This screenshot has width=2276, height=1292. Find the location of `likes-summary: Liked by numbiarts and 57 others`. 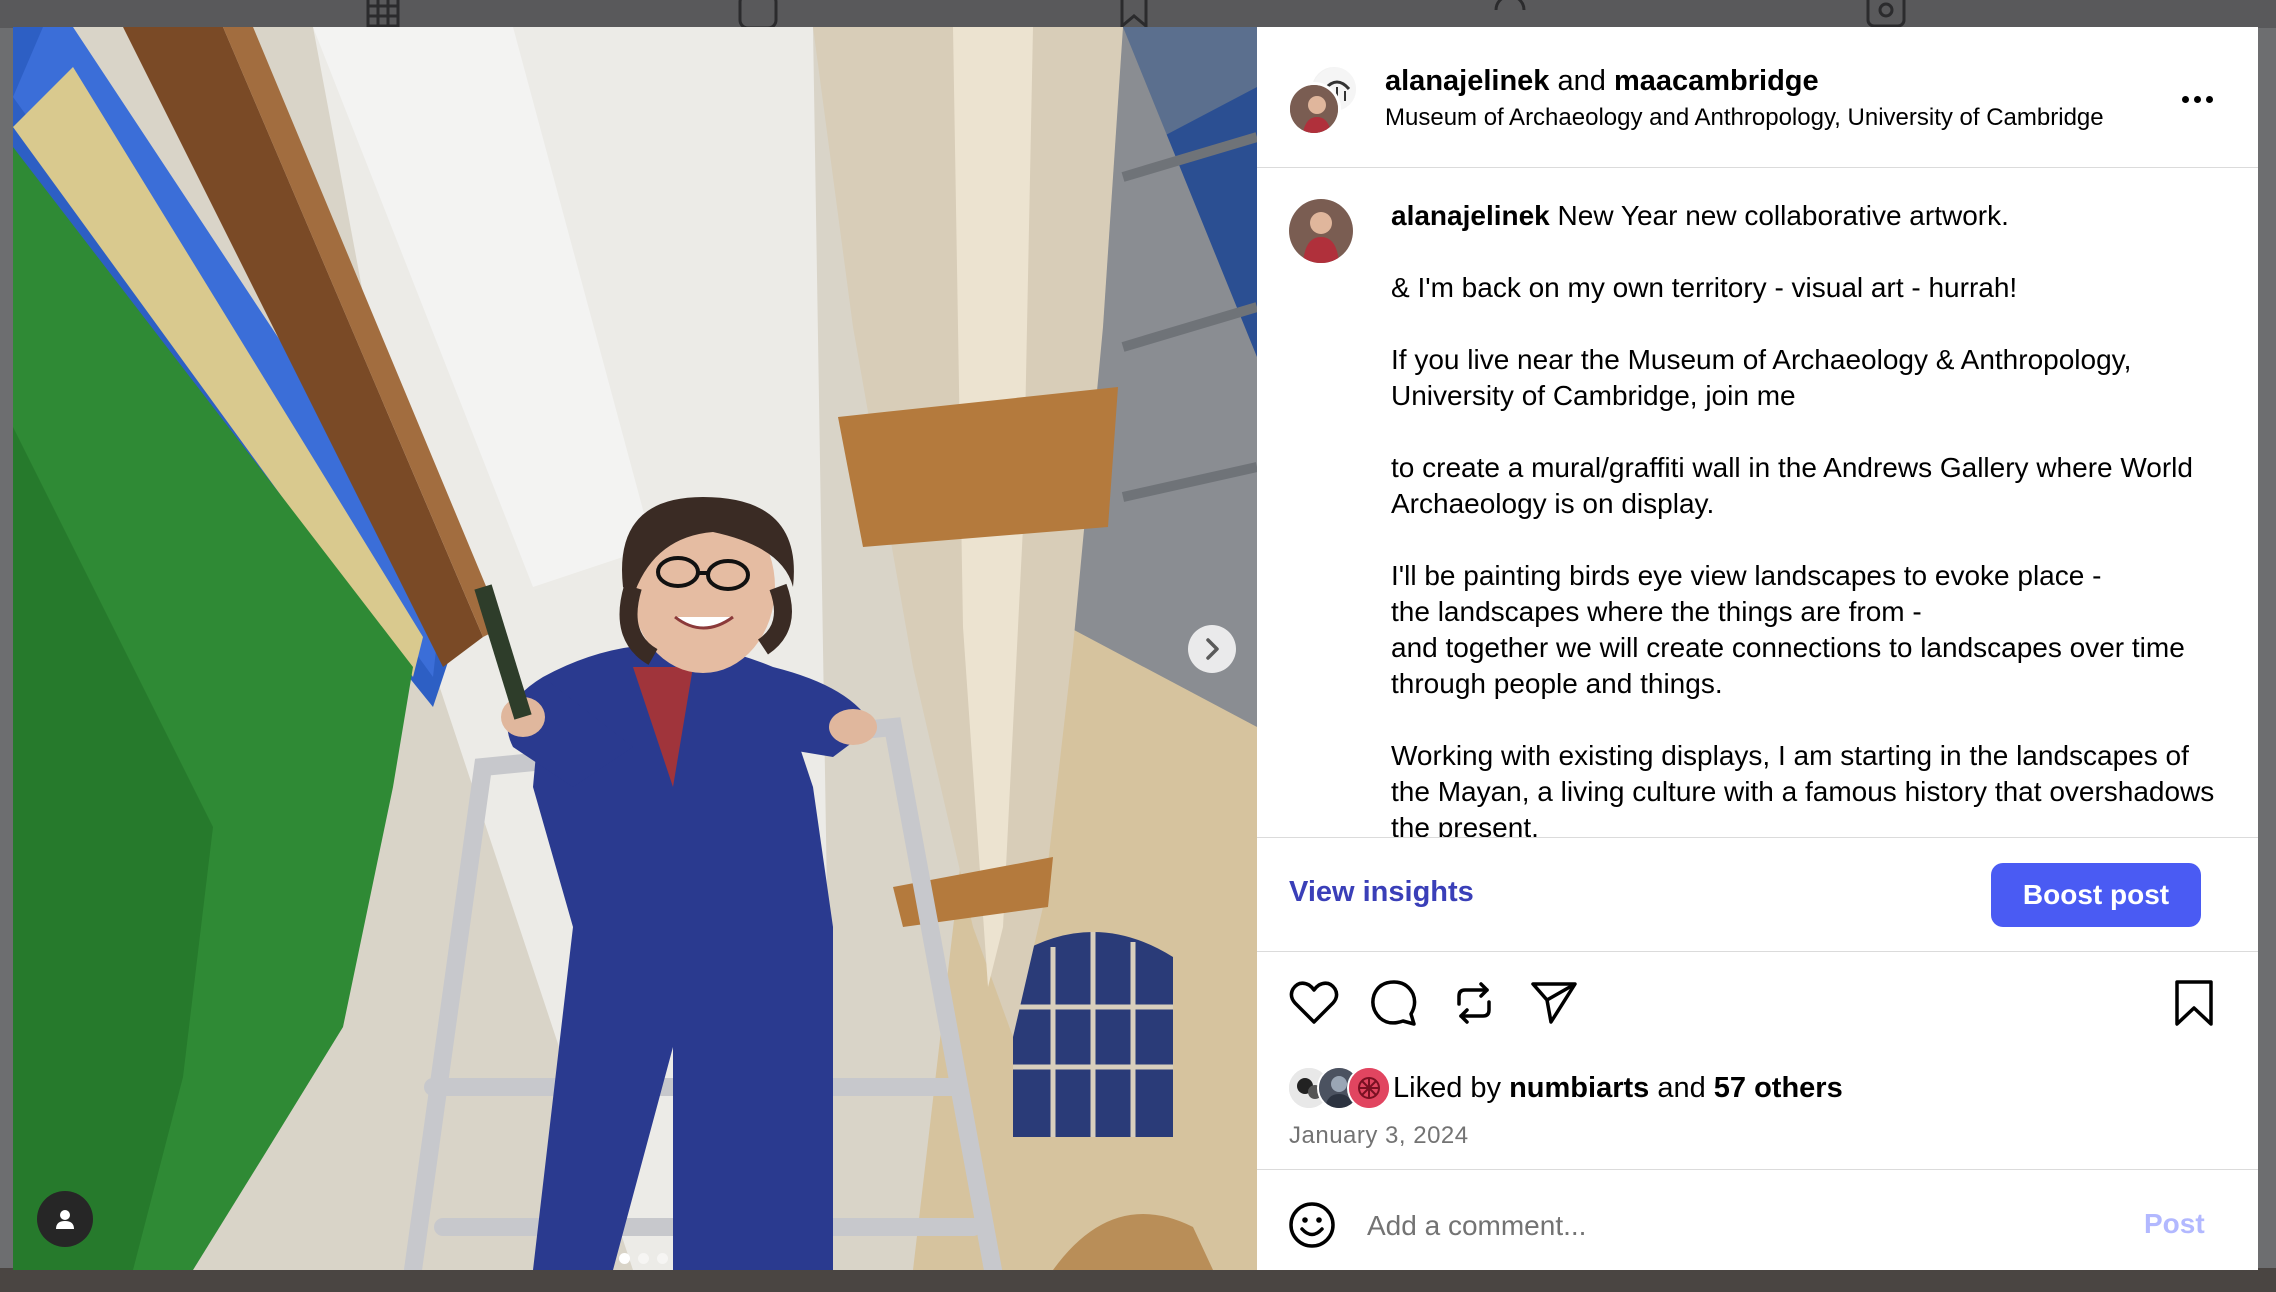

likes-summary: Liked by numbiarts and 57 others is located at coordinates (1565, 1088).